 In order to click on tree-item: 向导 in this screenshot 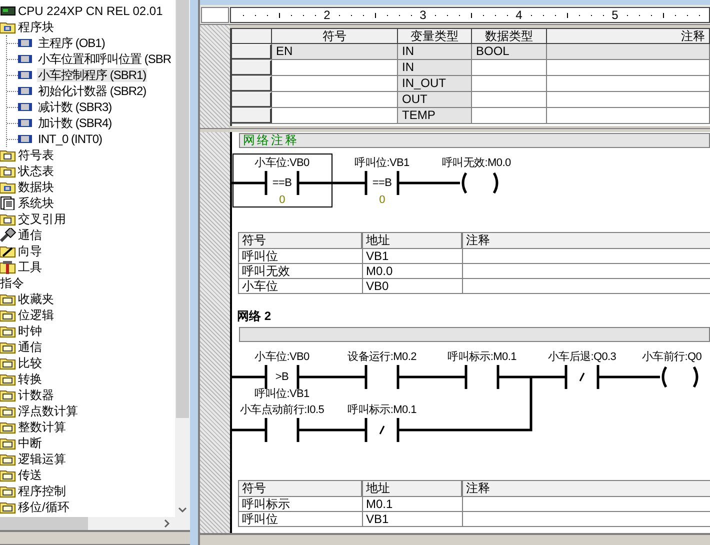, I will do `click(30, 251)`.